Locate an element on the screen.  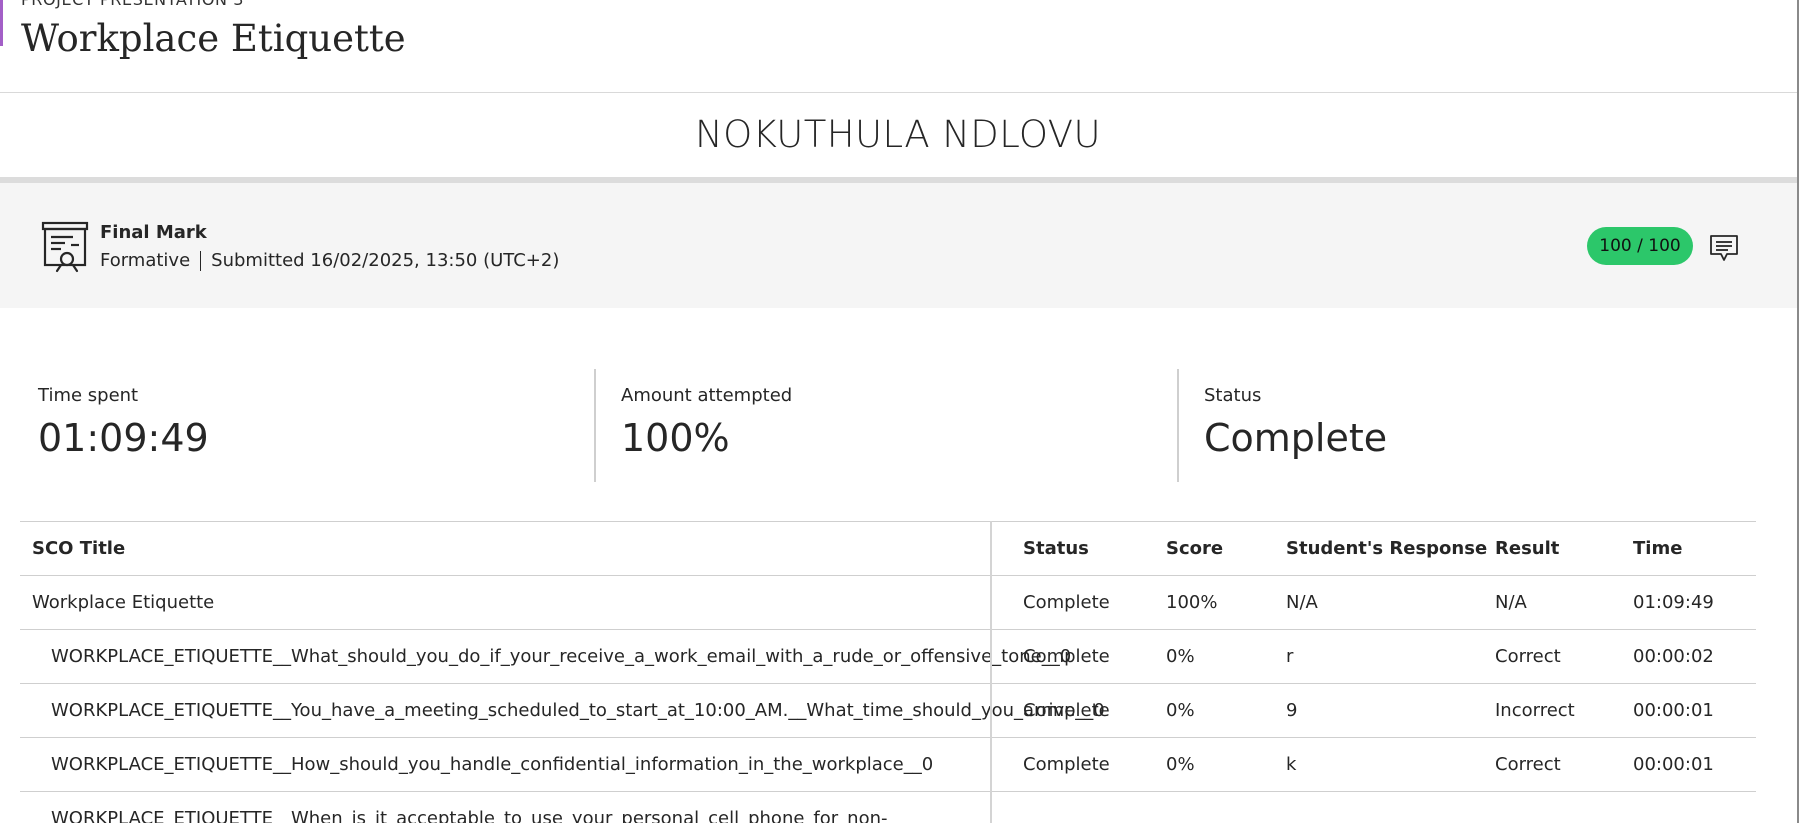
grade-label: Final Mark is located at coordinates (153, 232).